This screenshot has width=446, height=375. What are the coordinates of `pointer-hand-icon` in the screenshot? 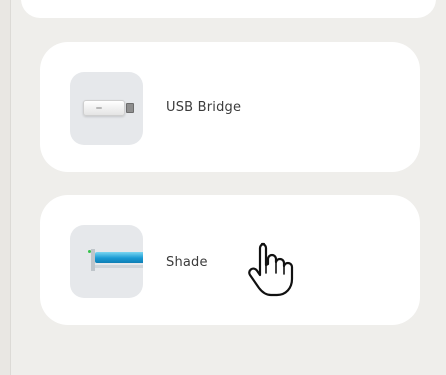 It's located at (271, 269).